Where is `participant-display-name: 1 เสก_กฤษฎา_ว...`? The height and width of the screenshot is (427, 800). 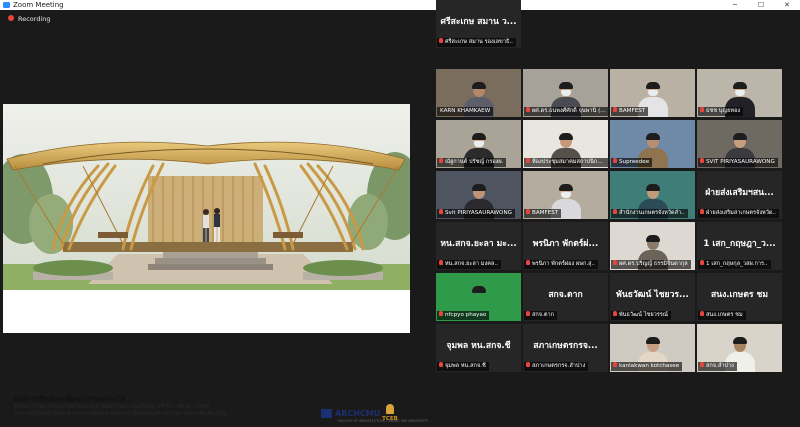
participant-display-name: 1 เสก_กฤษฎา_ว... is located at coordinates (739, 244).